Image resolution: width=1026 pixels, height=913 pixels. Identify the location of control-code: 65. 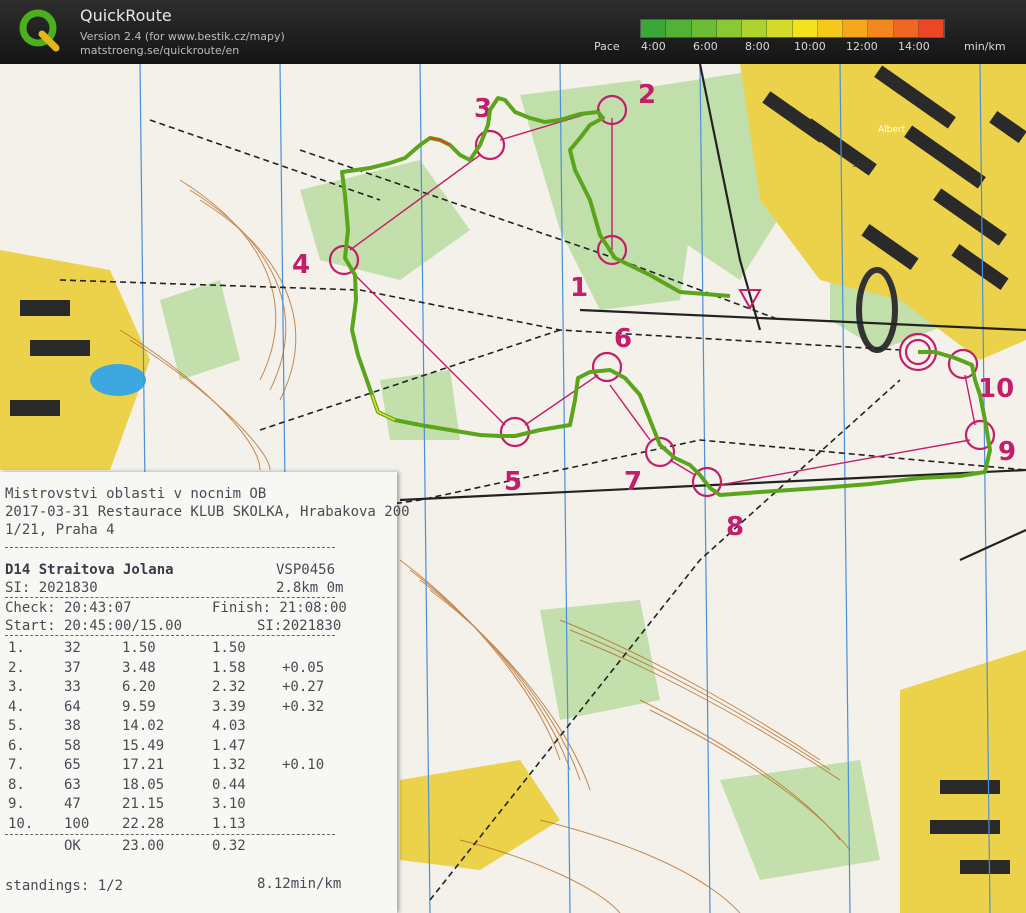
(72, 765).